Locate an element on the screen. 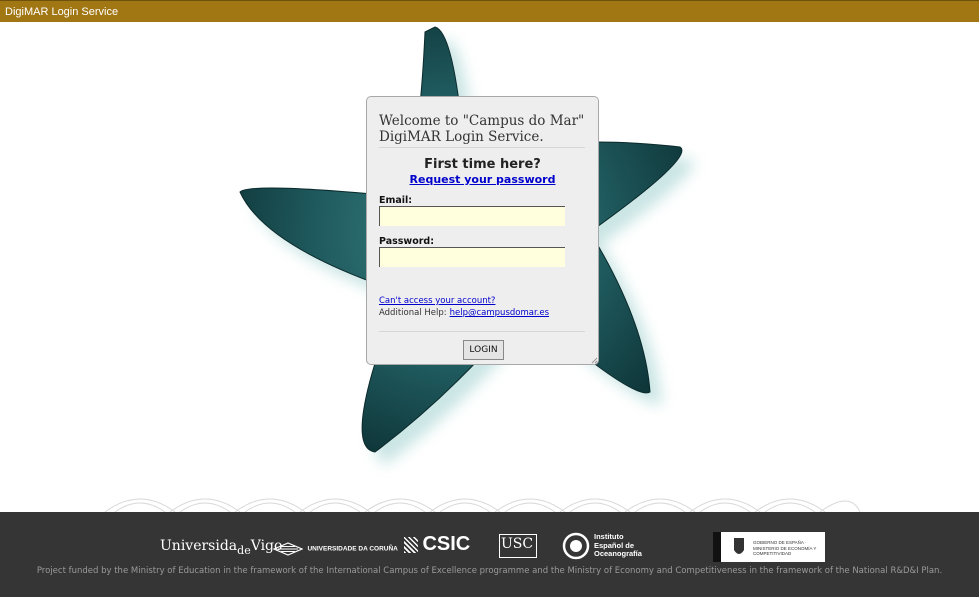 The image size is (979, 597). ieo-emblem-icon is located at coordinates (576, 546).